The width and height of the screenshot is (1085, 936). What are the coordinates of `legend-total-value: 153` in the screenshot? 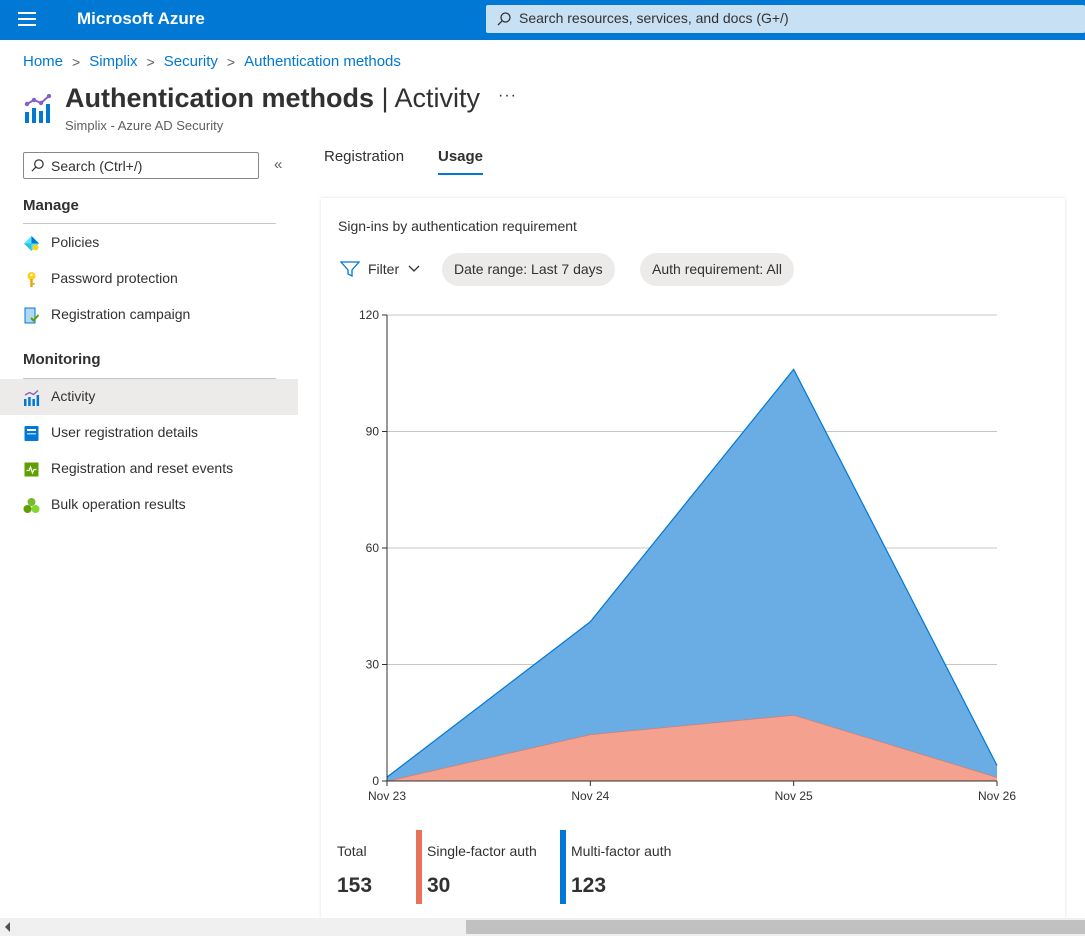 It's located at (355, 885).